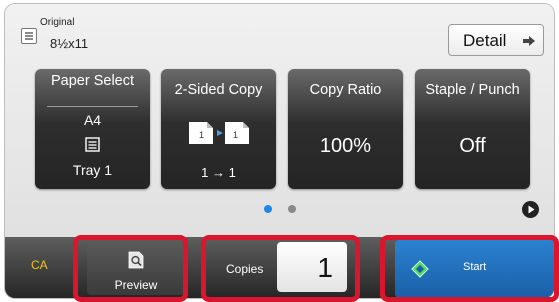  Describe the element at coordinates (218, 172) in the screenshot. I see `duplex-mode-value: 1 → 1` at that location.